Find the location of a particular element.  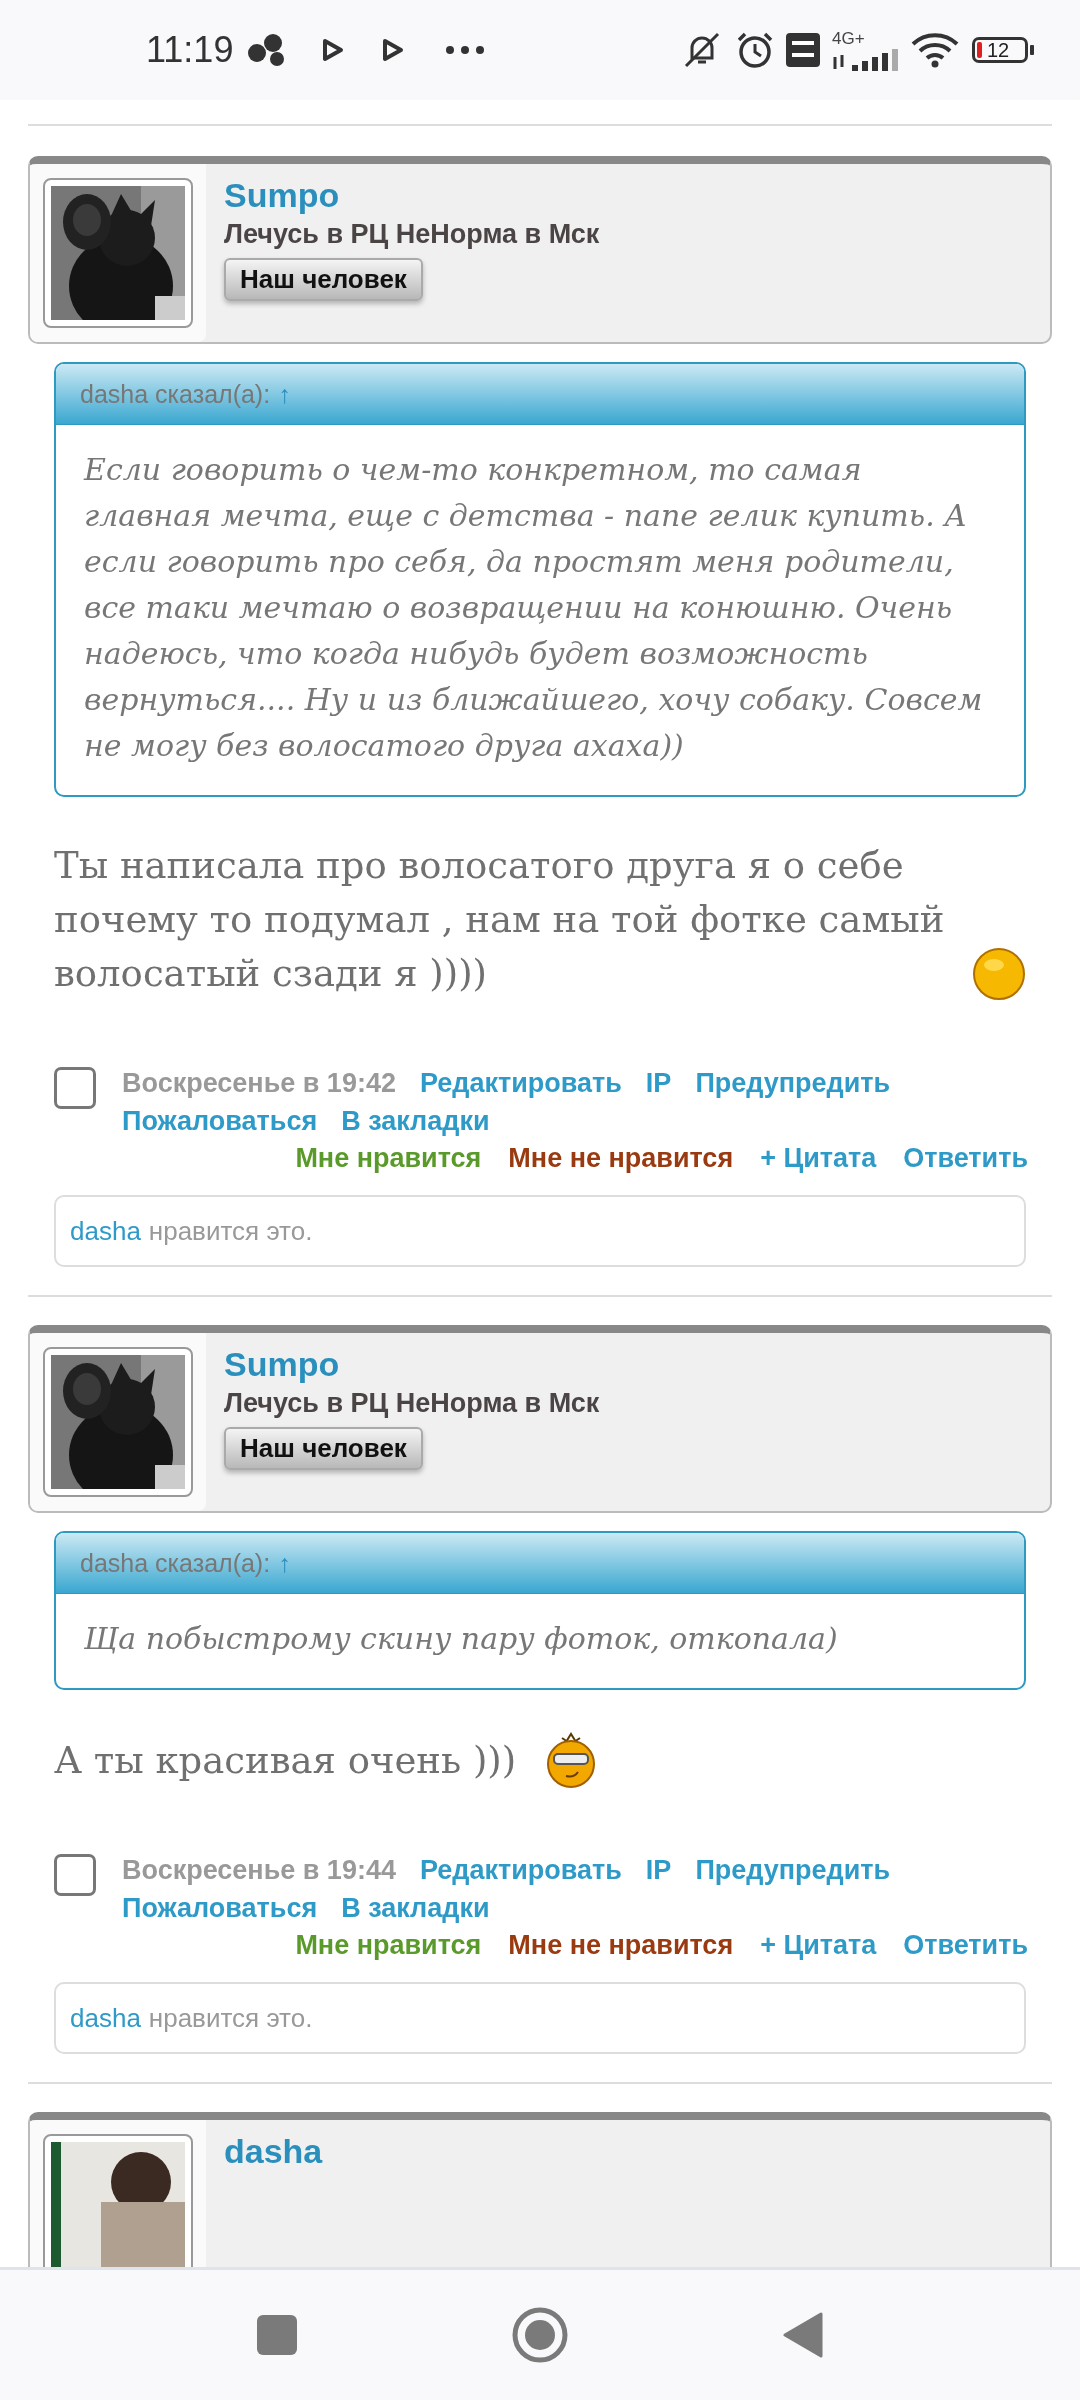

battery-level: 12 is located at coordinates (998, 50).